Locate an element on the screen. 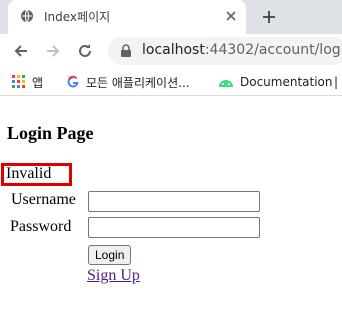  android-icon is located at coordinates (226, 83).